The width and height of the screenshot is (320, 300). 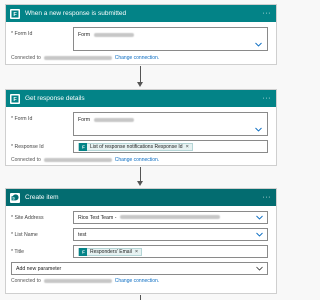 What do you see at coordinates (82, 234) in the screenshot?
I see `list-name-value: test` at bounding box center [82, 234].